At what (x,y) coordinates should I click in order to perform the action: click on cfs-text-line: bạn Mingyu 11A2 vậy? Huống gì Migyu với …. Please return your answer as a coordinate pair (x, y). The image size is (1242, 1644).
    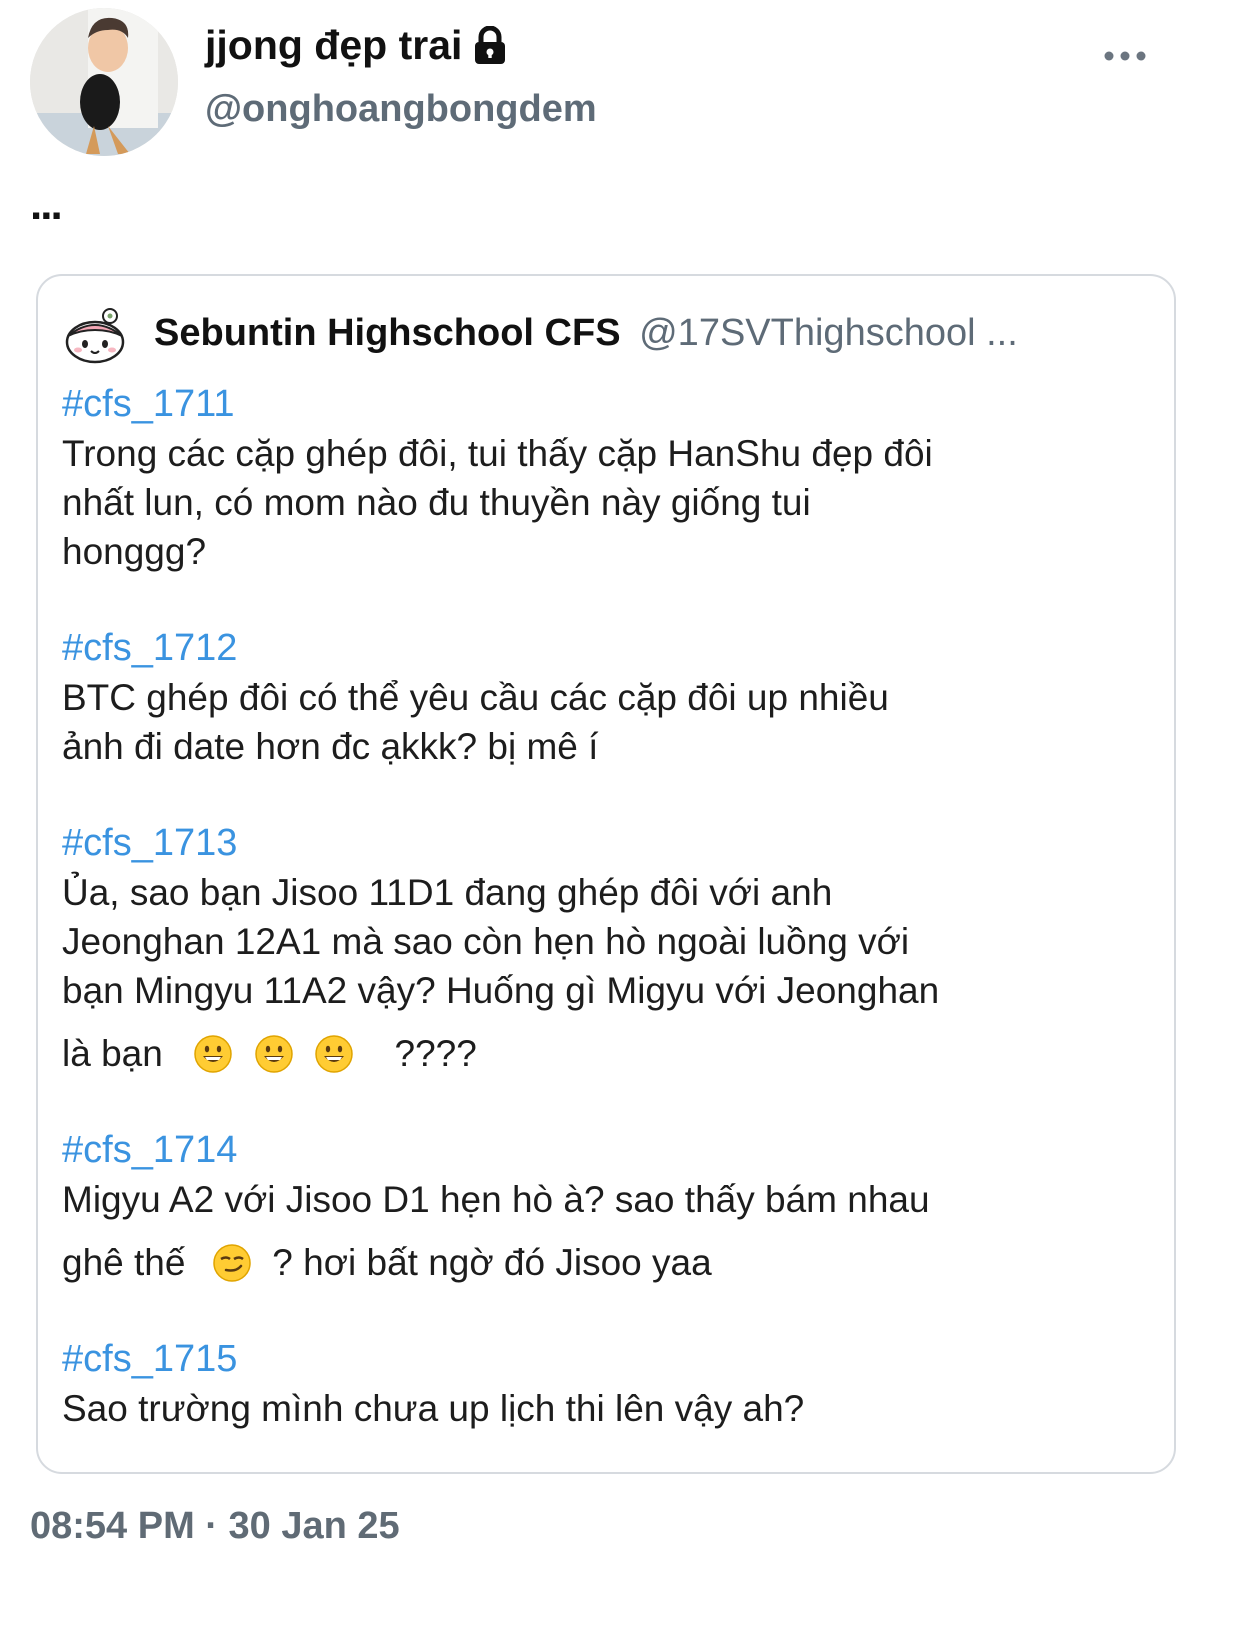
    Looking at the image, I should click on (501, 990).